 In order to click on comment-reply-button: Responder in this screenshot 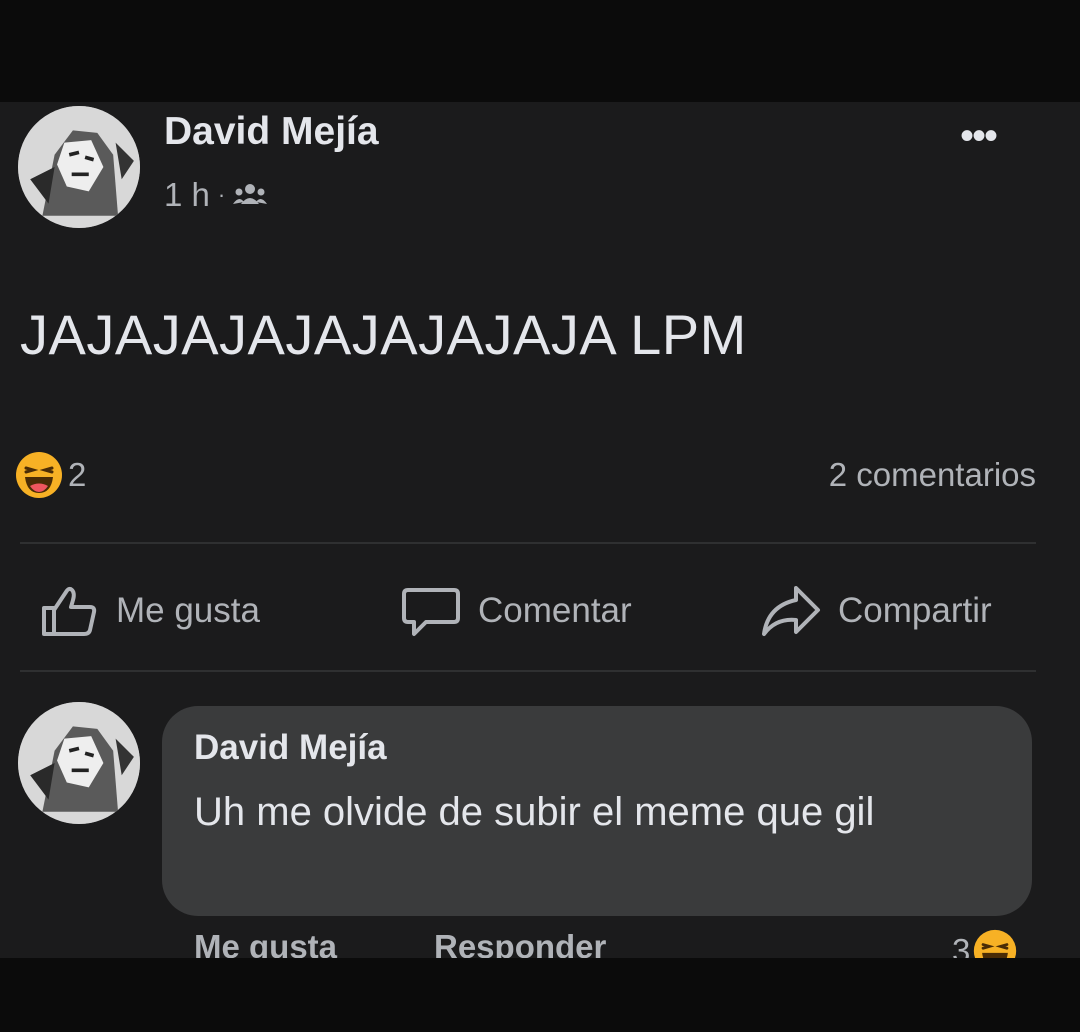, I will do `click(520, 943)`.